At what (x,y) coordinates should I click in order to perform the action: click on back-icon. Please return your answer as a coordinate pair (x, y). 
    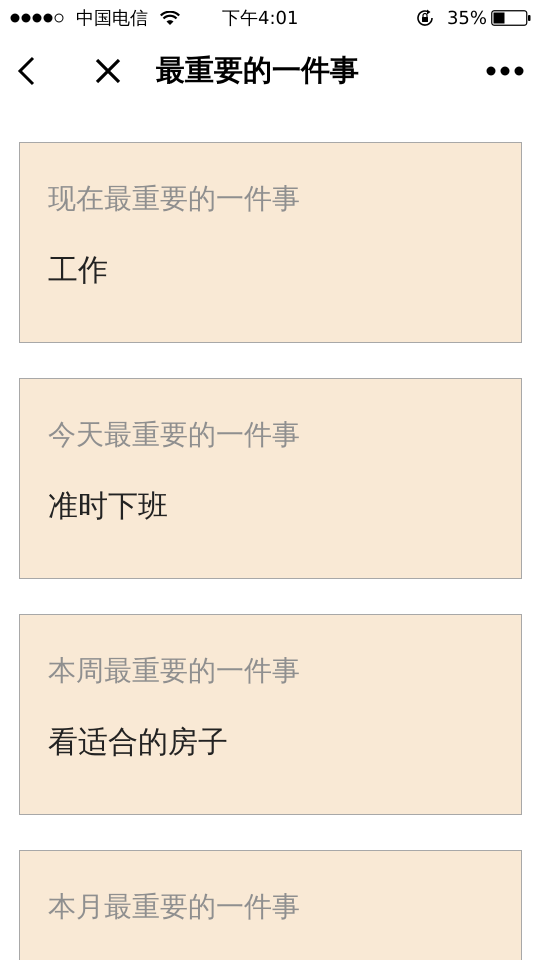
    Looking at the image, I should click on (26, 71).